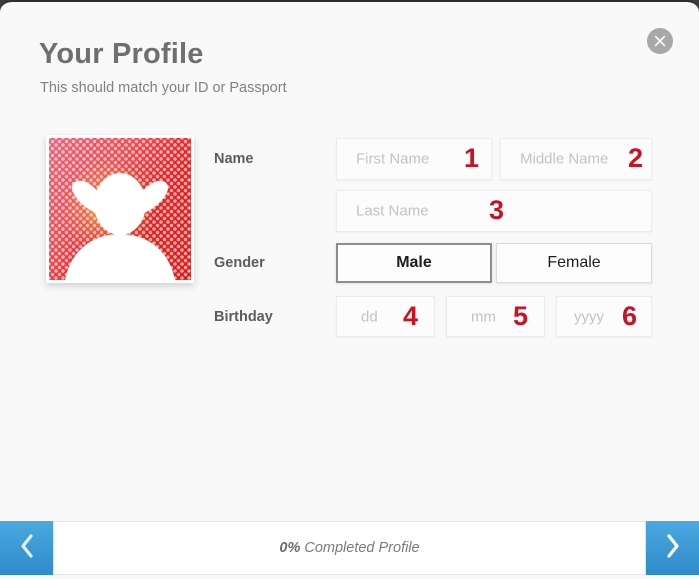 The height and width of the screenshot is (579, 699). I want to click on middle-name-input: Middle Name 2, so click(576, 159).